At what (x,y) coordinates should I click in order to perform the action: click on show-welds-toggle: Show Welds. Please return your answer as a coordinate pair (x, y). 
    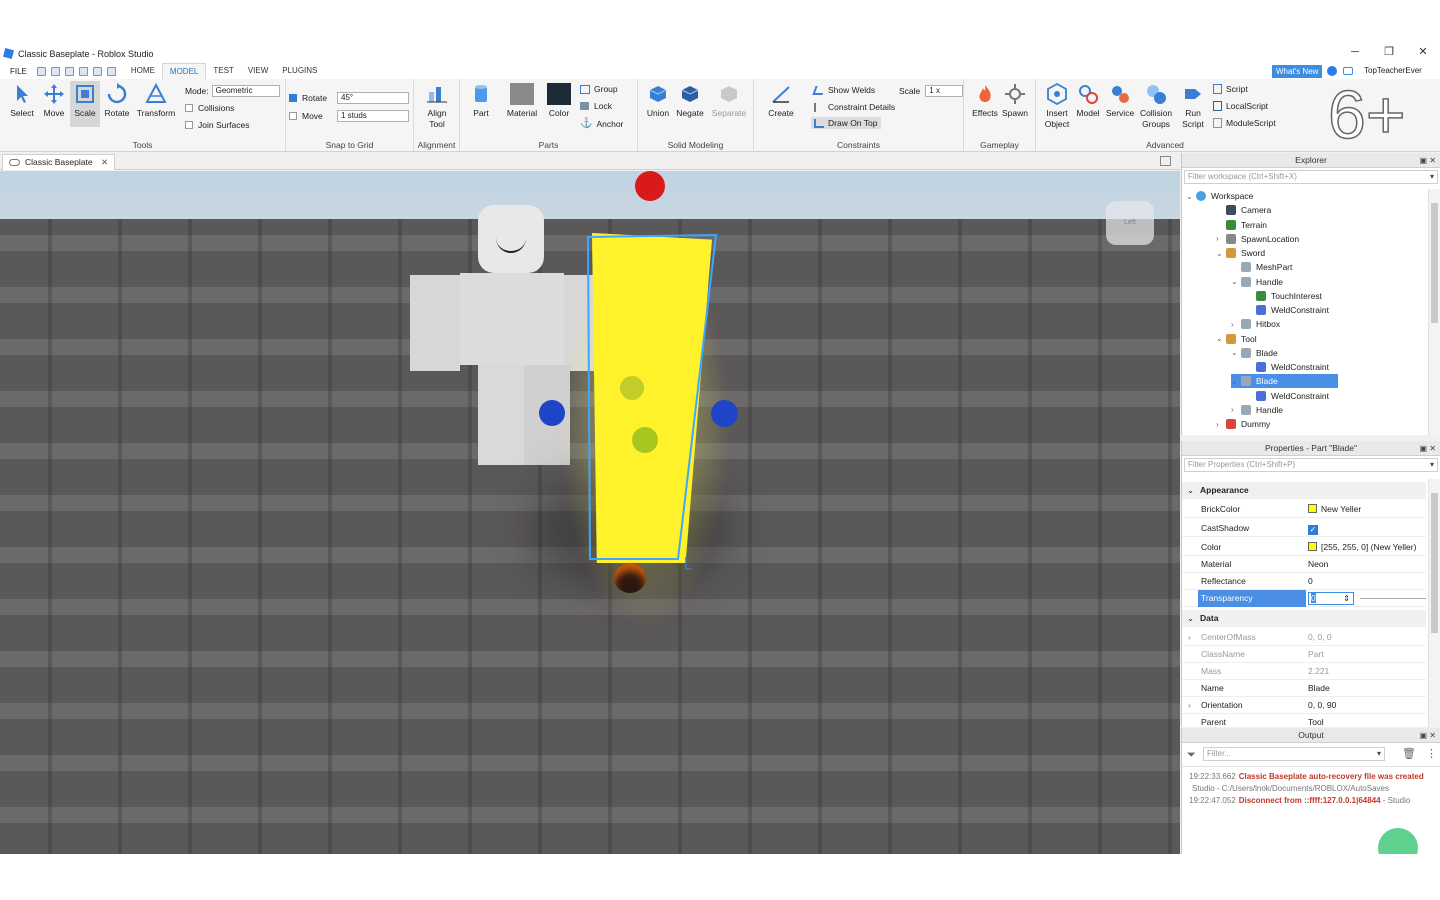
    Looking at the image, I should click on (843, 90).